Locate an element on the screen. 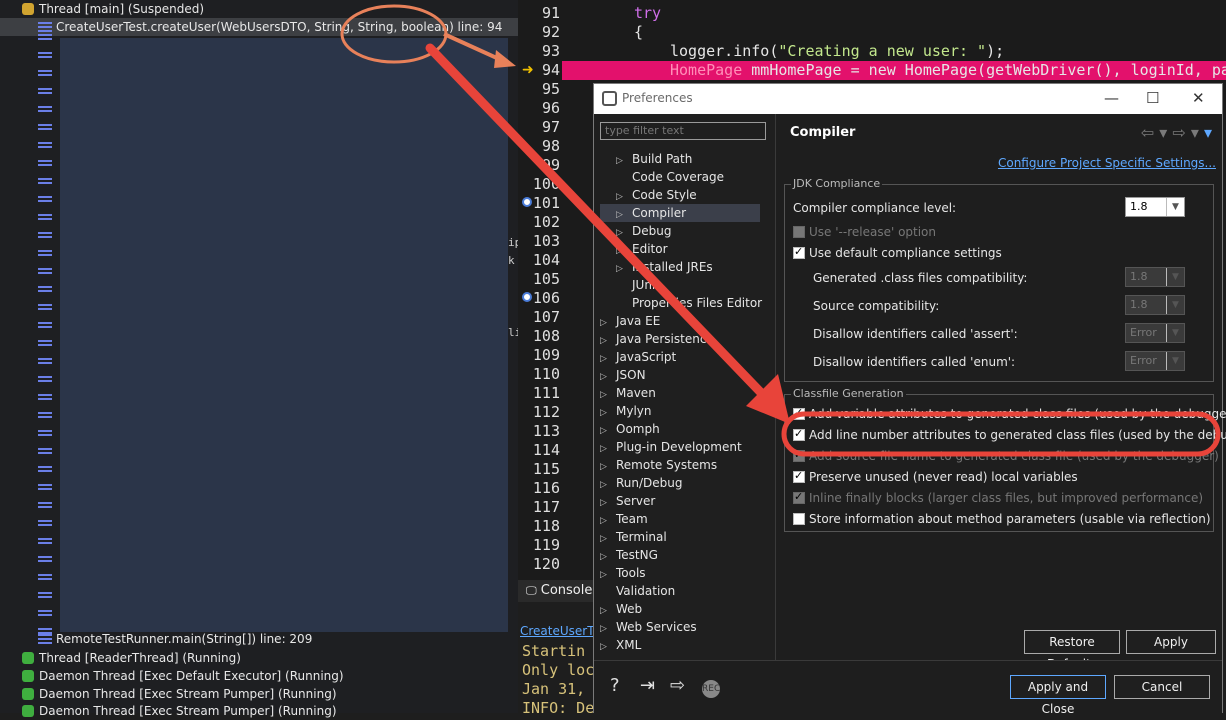 The height and width of the screenshot is (720, 1226). nav-arrows: ⇦ ▾ ⇨ ▾ ▾ is located at coordinates (1176, 132).